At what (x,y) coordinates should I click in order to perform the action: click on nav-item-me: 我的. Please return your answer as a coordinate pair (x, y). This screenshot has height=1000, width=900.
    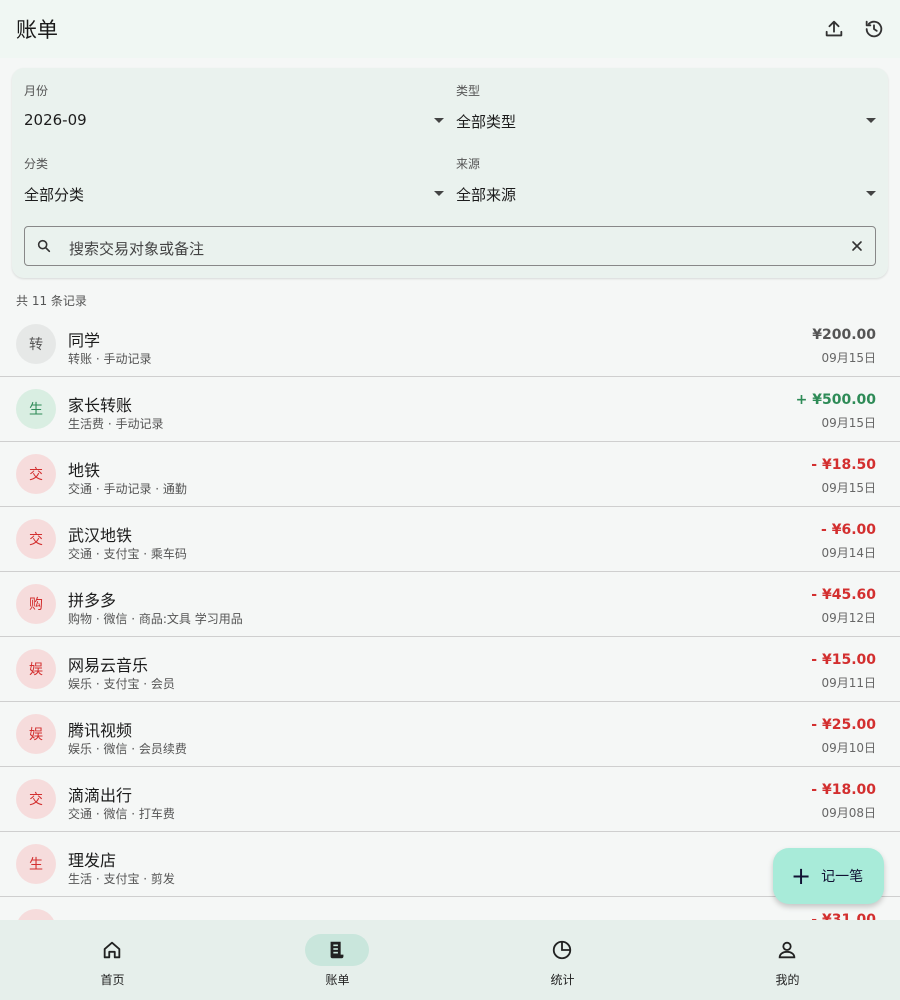
    Looking at the image, I should click on (787, 960).